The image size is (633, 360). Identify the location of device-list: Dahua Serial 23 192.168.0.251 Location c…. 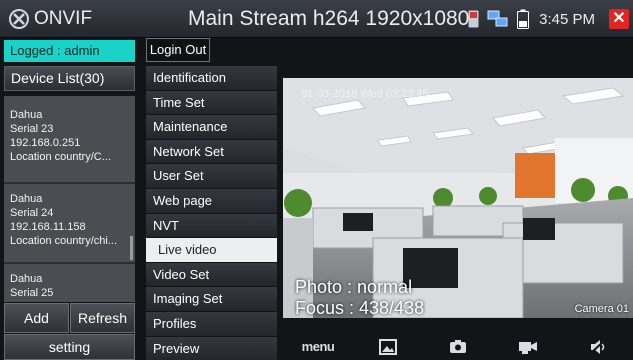
(69, 199).